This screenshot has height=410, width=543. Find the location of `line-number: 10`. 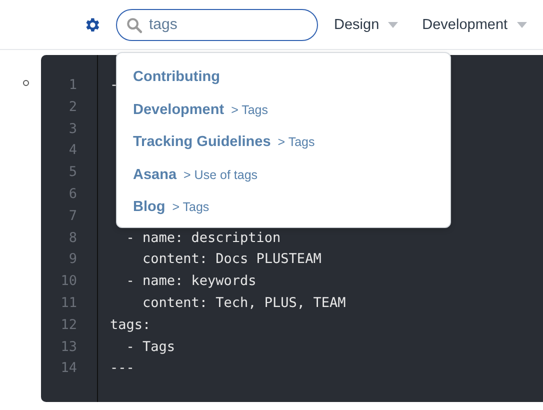

line-number: 10 is located at coordinates (69, 282).